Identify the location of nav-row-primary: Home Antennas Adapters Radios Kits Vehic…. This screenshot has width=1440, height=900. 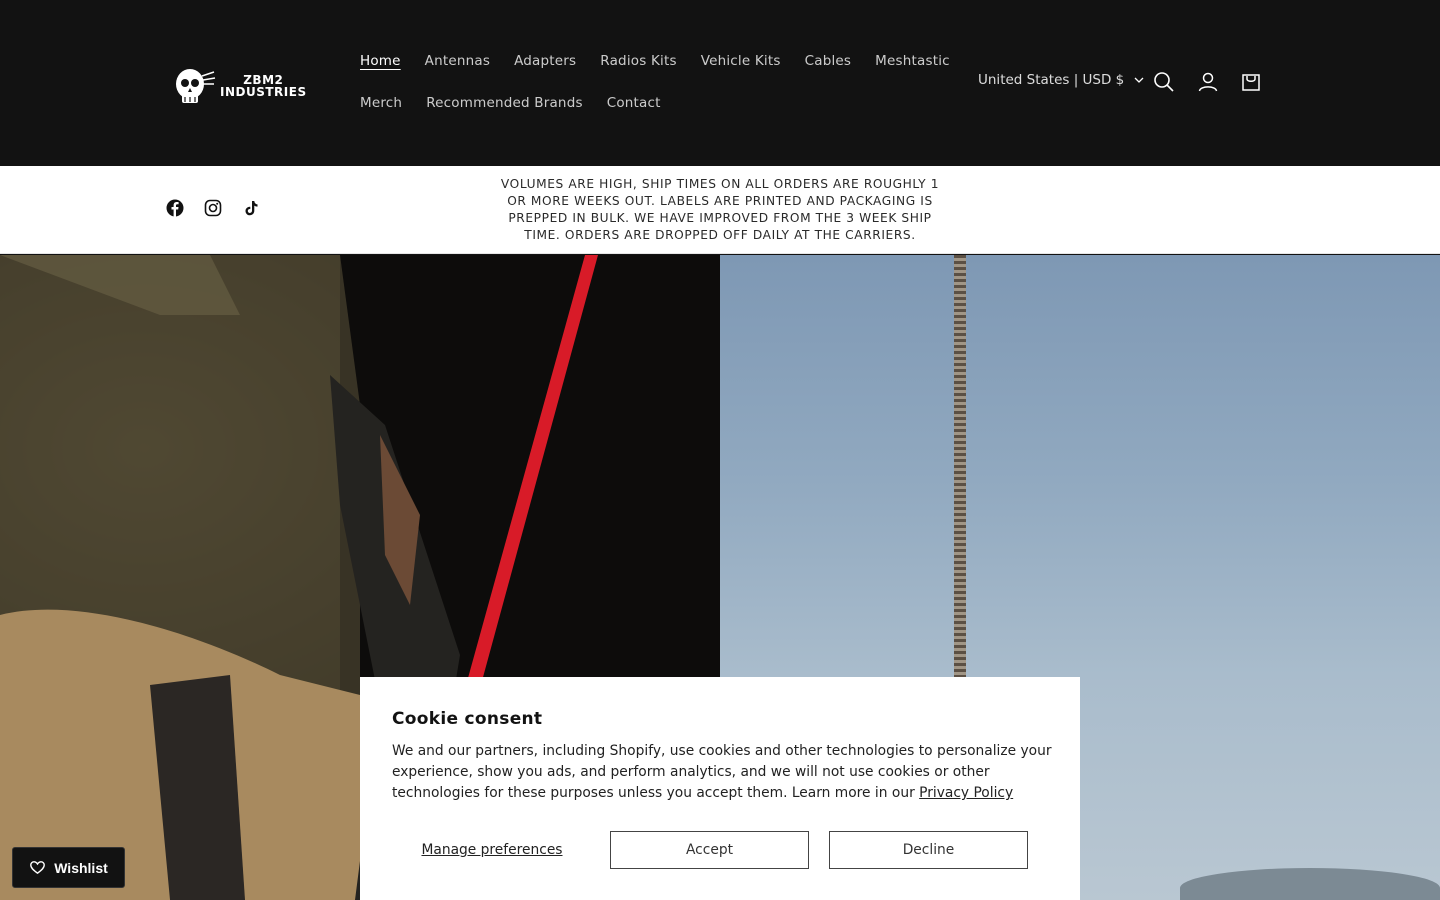
(649, 61).